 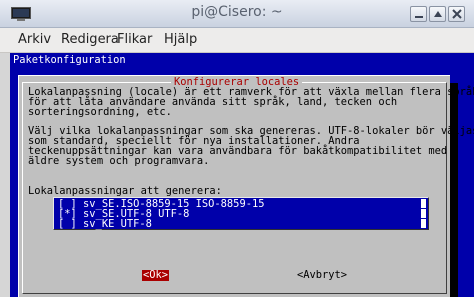 I want to click on checkbox-mark: [ ], so click(x=67, y=224).